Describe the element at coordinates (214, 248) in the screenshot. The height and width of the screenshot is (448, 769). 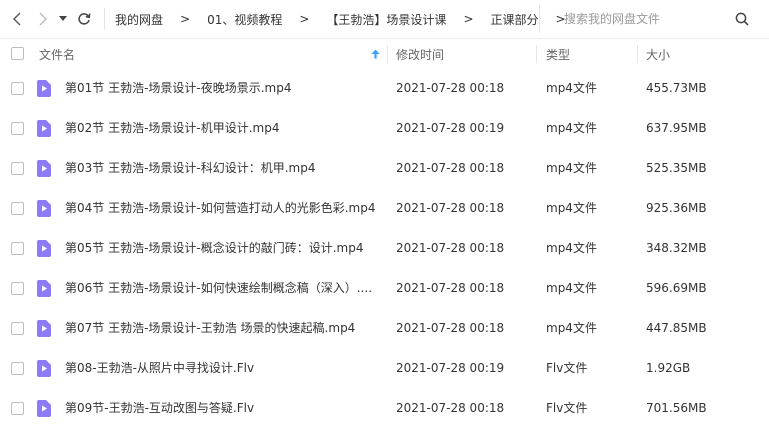
I see `file-name: 第05节 王勃浩-场景设计-概念设计的敲门砖：设计.mp4` at that location.